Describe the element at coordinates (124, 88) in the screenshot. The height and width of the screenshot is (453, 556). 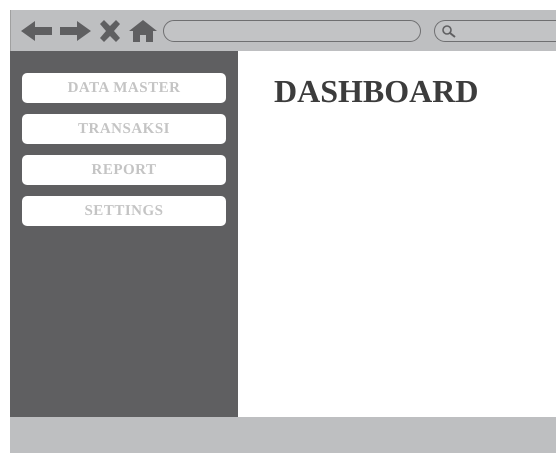
I see `menu-button: DATA MASTER` at that location.